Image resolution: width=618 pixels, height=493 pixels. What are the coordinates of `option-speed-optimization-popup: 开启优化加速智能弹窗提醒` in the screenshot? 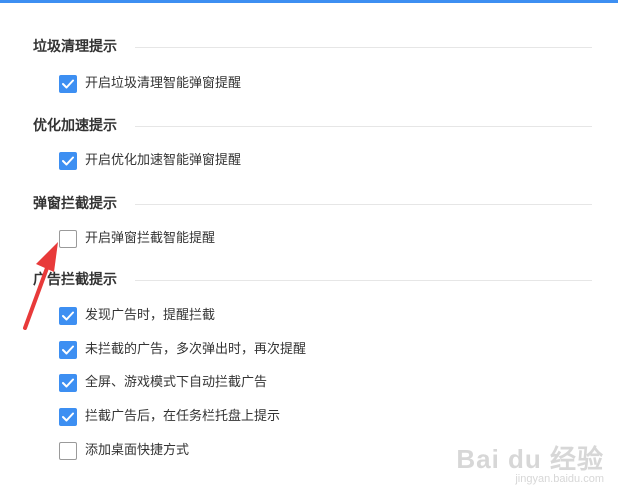 It's located at (150, 161).